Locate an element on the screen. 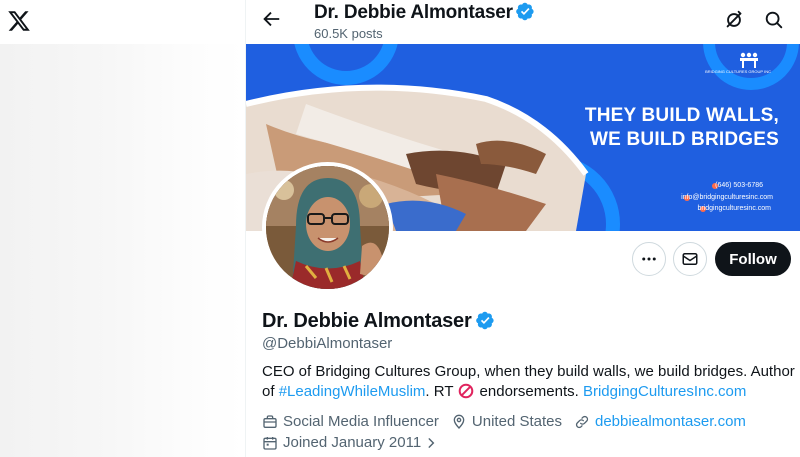 This screenshot has height=457, width=800. banner-headline-line-1: THEY BUILD WALLS, is located at coordinates (681, 115).